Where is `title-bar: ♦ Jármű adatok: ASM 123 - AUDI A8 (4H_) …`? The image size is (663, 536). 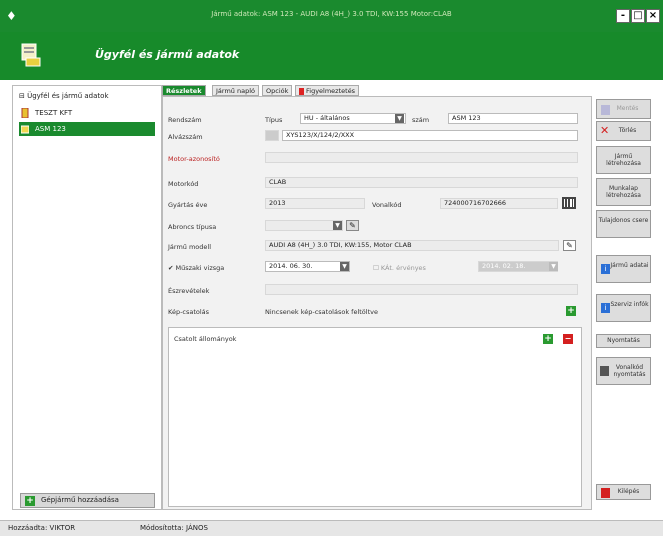
title-bar: ♦ Jármű adatok: ASM 123 - AUDI A8 (4H_) … is located at coordinates (331, 16).